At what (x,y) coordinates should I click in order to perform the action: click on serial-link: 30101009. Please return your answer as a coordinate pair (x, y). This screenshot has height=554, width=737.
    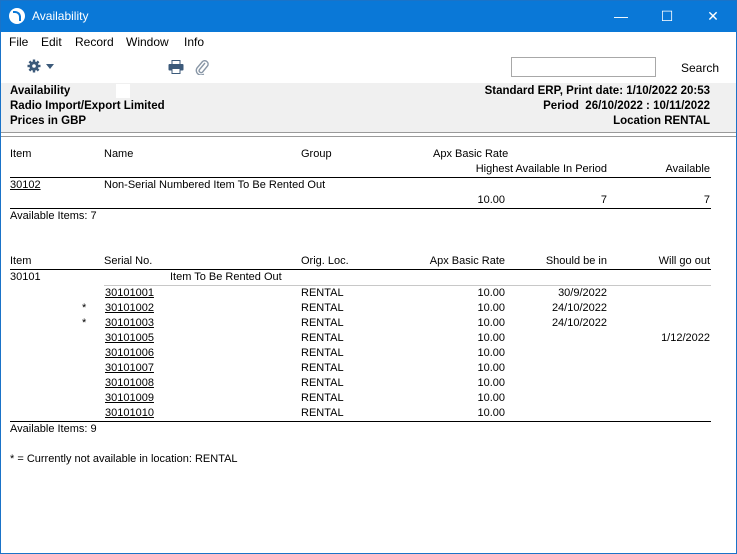
    Looking at the image, I should click on (129, 398).